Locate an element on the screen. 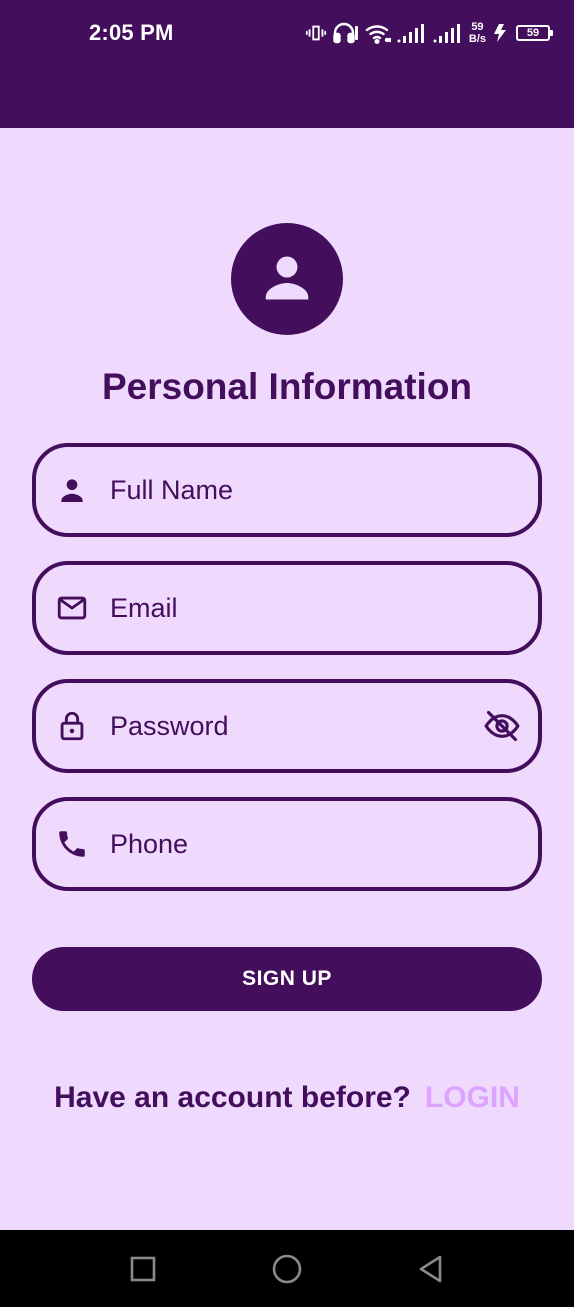  avatar is located at coordinates (287, 279).